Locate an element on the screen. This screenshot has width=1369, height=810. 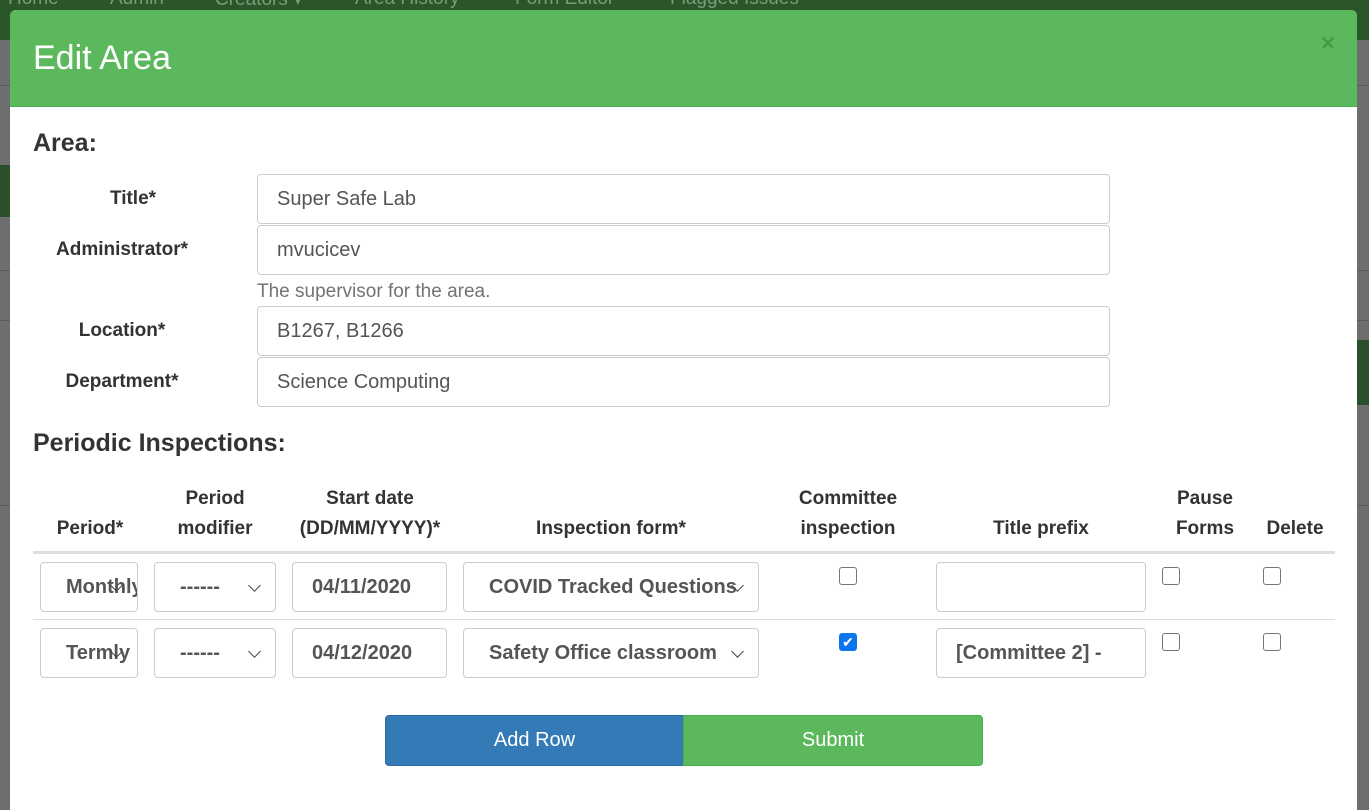
col-period: Period* is located at coordinates (90, 528).